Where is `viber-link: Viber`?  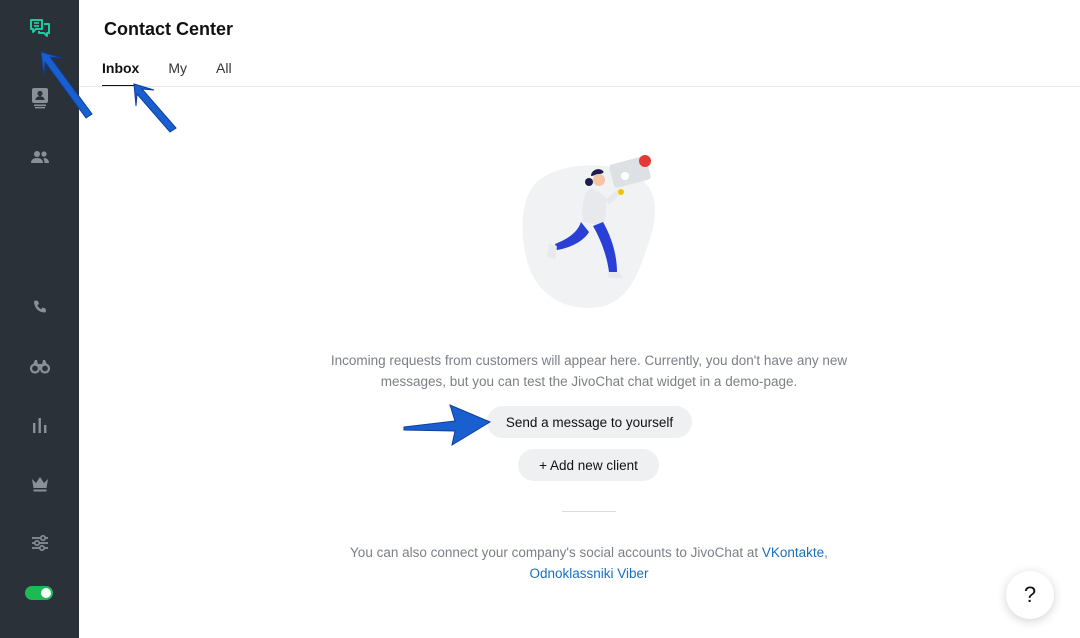 viber-link: Viber is located at coordinates (632, 573).